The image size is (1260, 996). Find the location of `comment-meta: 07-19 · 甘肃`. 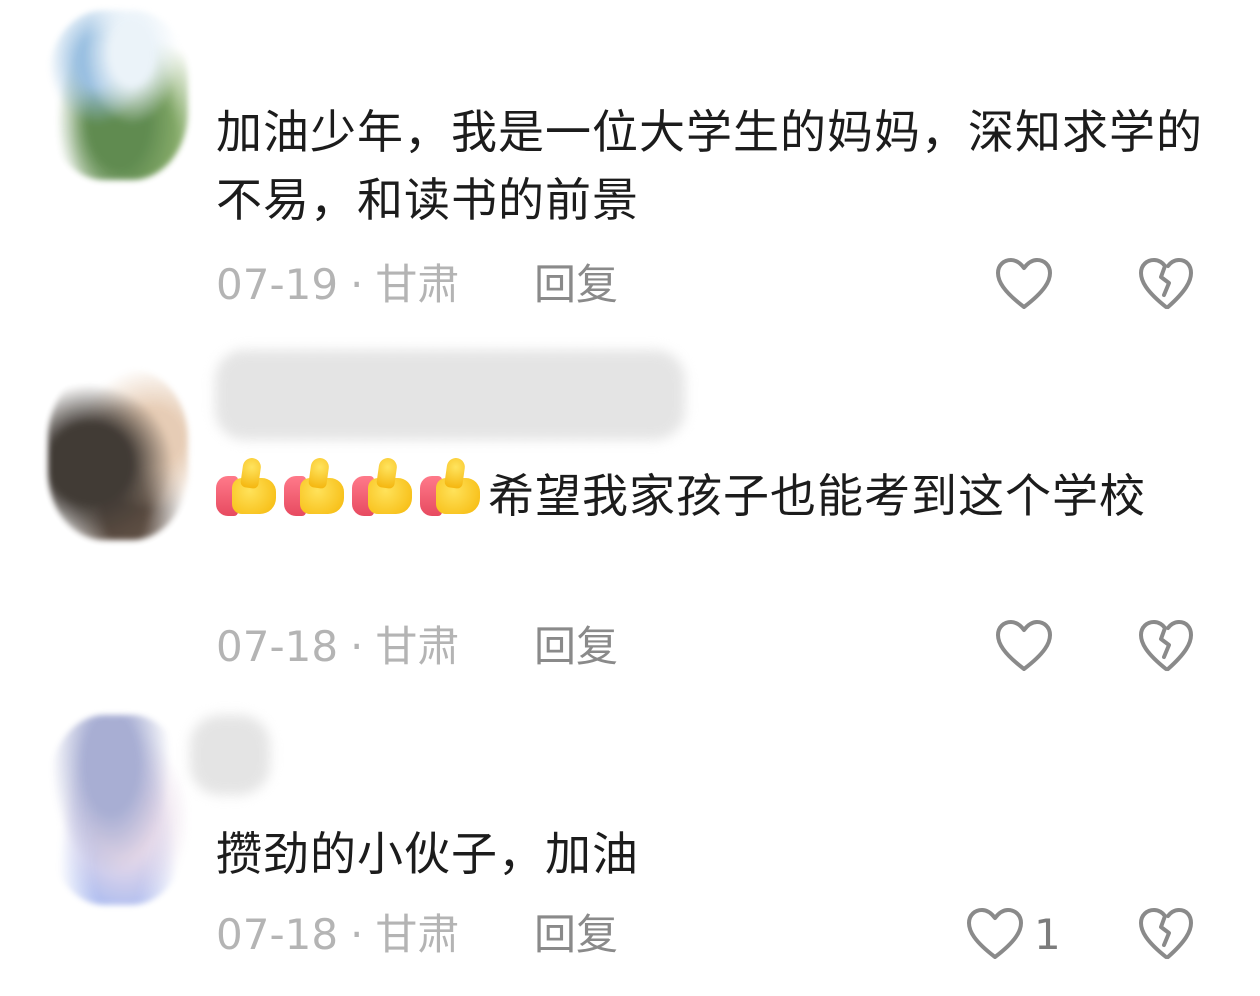

comment-meta: 07-19 · 甘肃 is located at coordinates (337, 285).